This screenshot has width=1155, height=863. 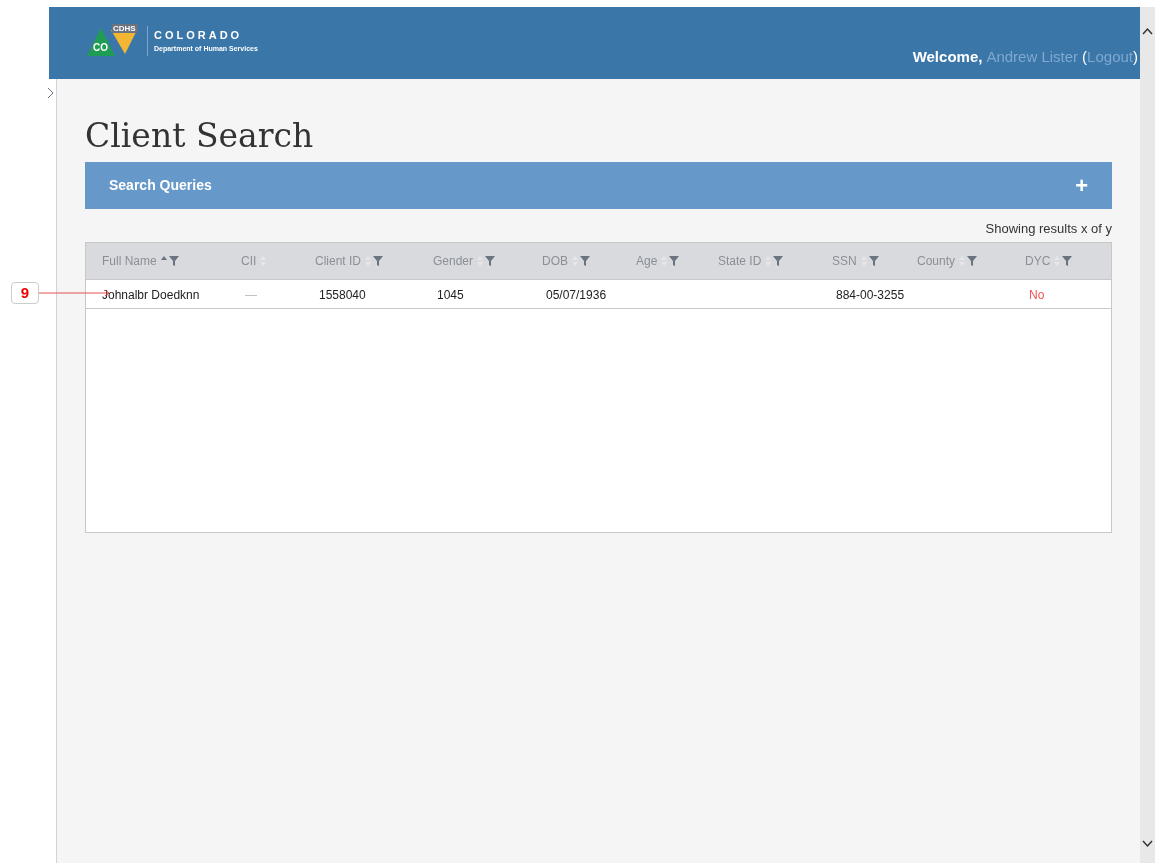 What do you see at coordinates (338, 260) in the screenshot?
I see `column-header: Client ID` at bounding box center [338, 260].